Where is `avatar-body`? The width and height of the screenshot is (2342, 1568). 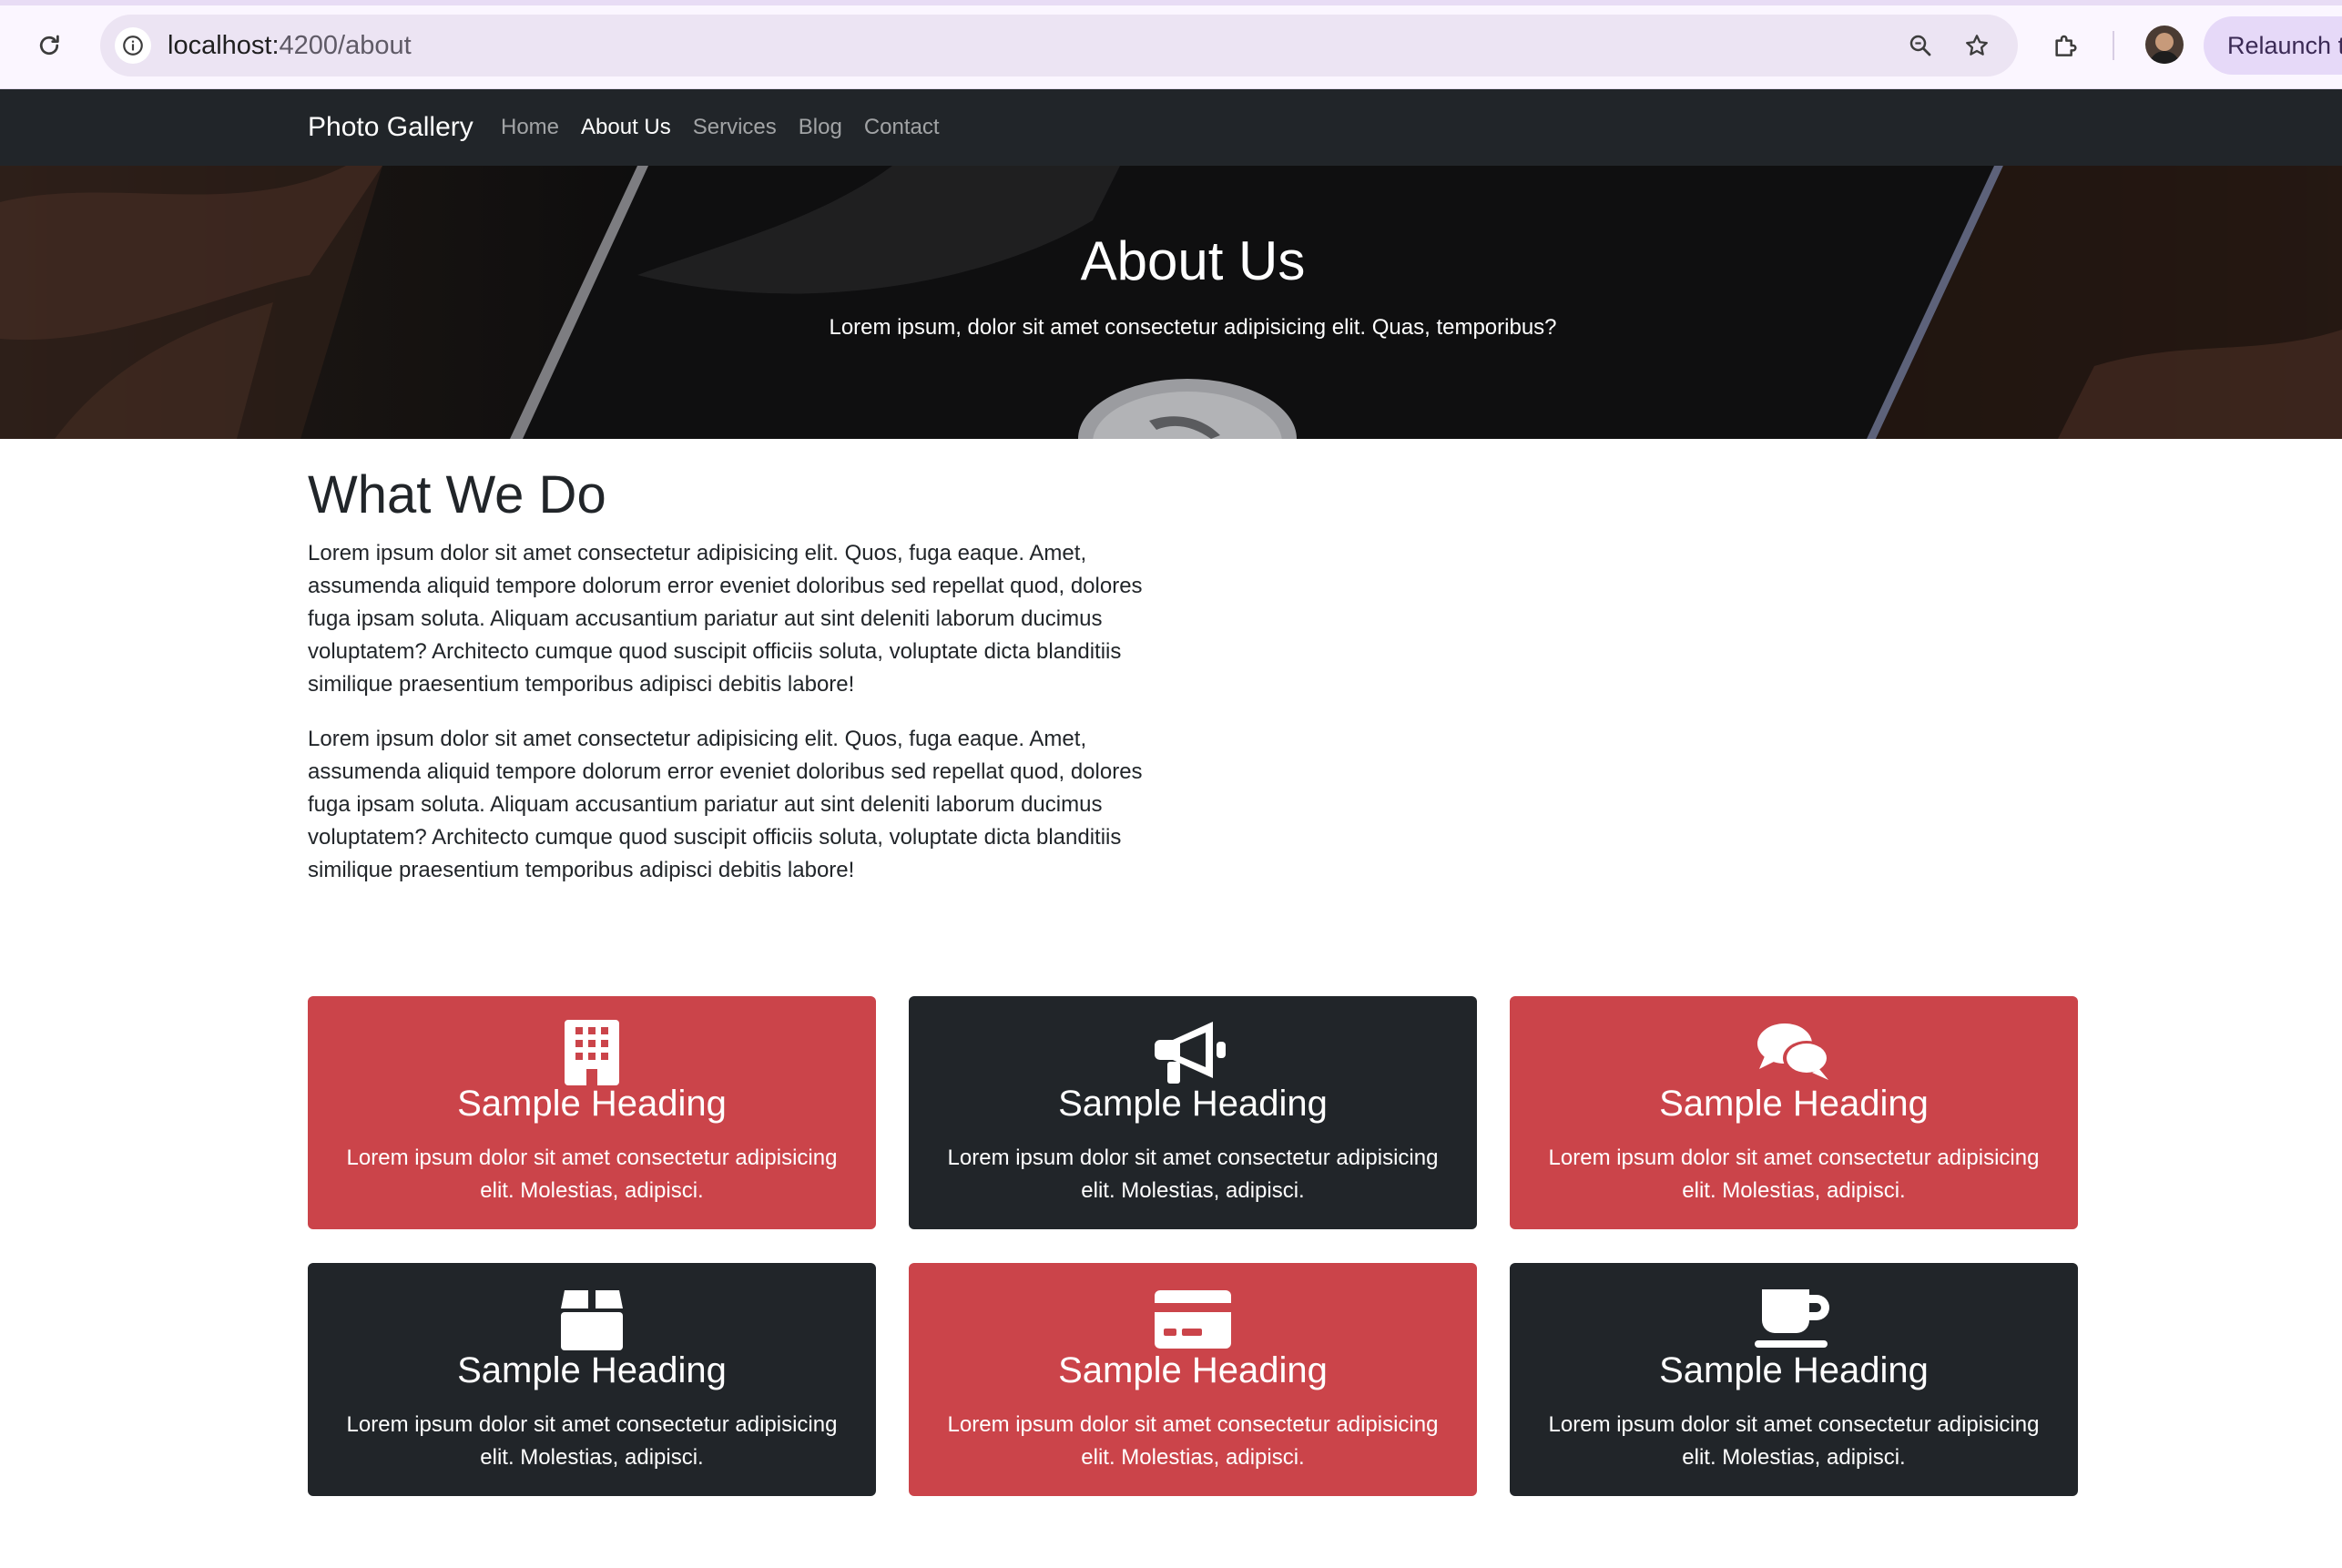
avatar-body is located at coordinates (2164, 57).